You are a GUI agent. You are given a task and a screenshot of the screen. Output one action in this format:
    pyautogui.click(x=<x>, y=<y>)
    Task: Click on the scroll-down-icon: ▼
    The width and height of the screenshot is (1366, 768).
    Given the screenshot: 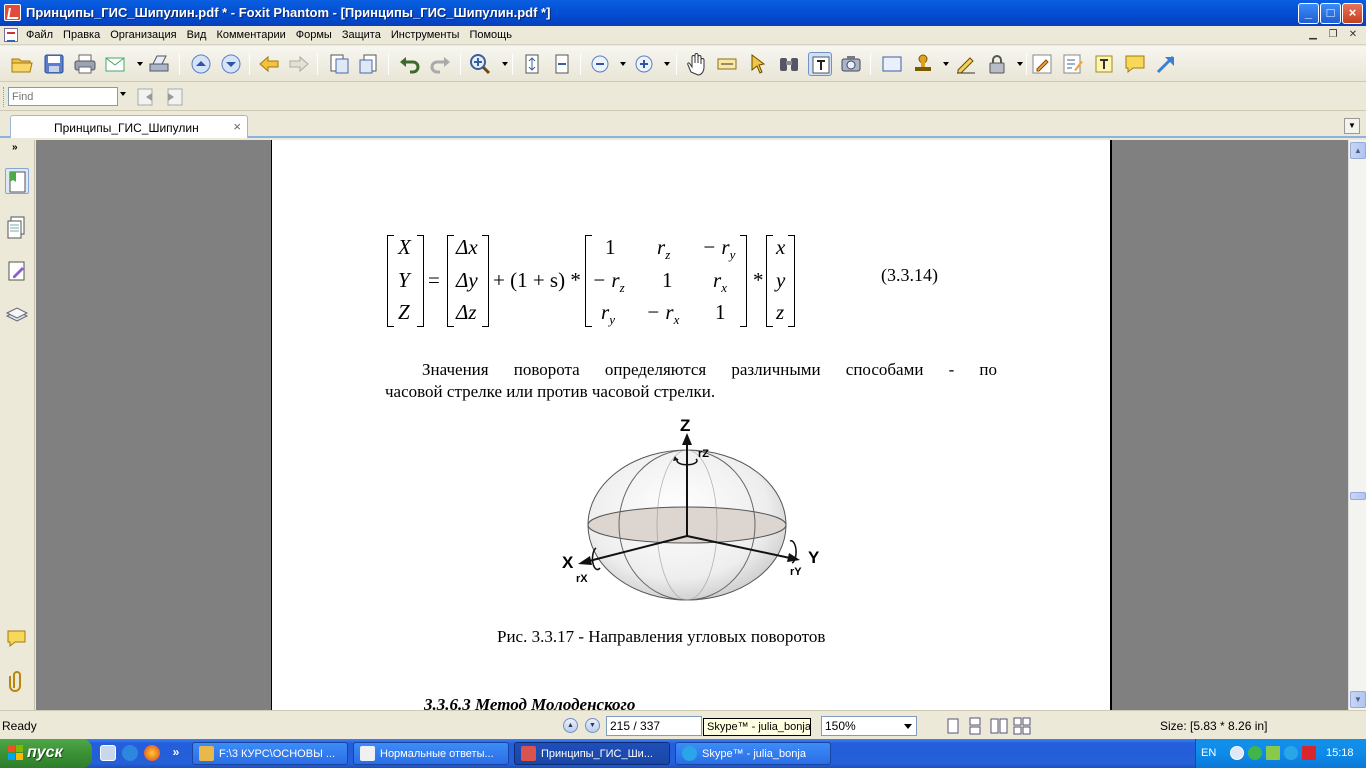 What is the action you would take?
    pyautogui.click(x=1358, y=699)
    